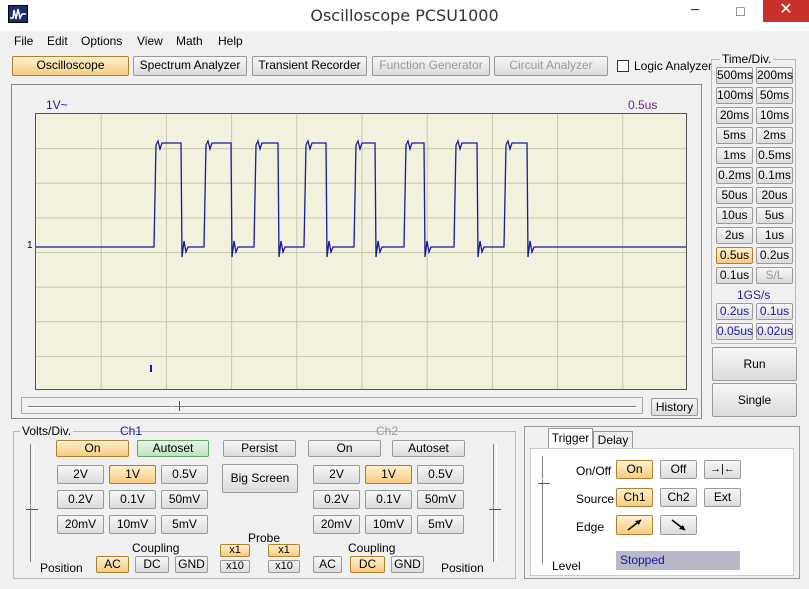 The width and height of the screenshot is (809, 589). Describe the element at coordinates (774, 115) in the screenshot. I see `timediv-10ms-button: 10ms` at that location.